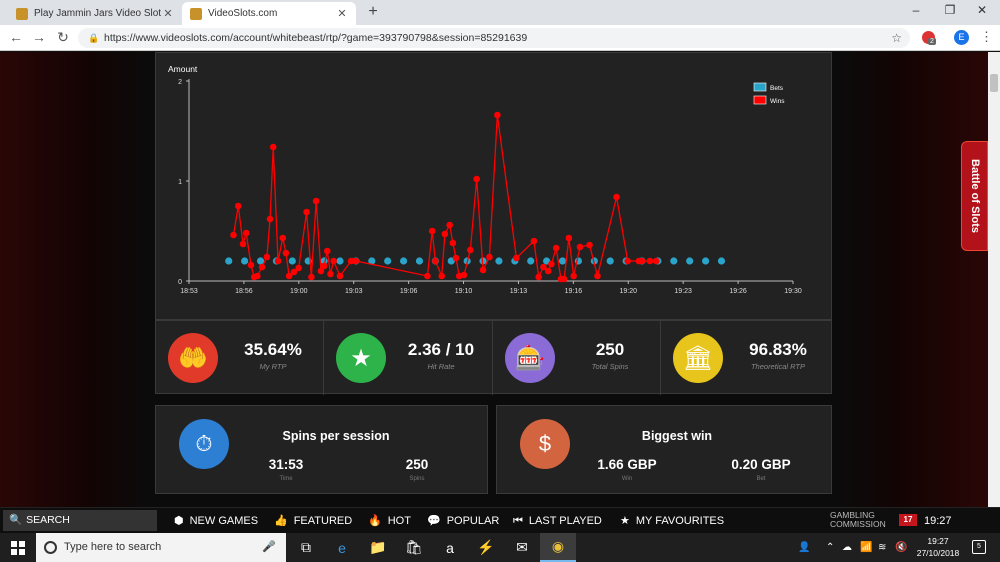  Describe the element at coordinates (994, 279) in the screenshot. I see `page-scrollbar` at that location.